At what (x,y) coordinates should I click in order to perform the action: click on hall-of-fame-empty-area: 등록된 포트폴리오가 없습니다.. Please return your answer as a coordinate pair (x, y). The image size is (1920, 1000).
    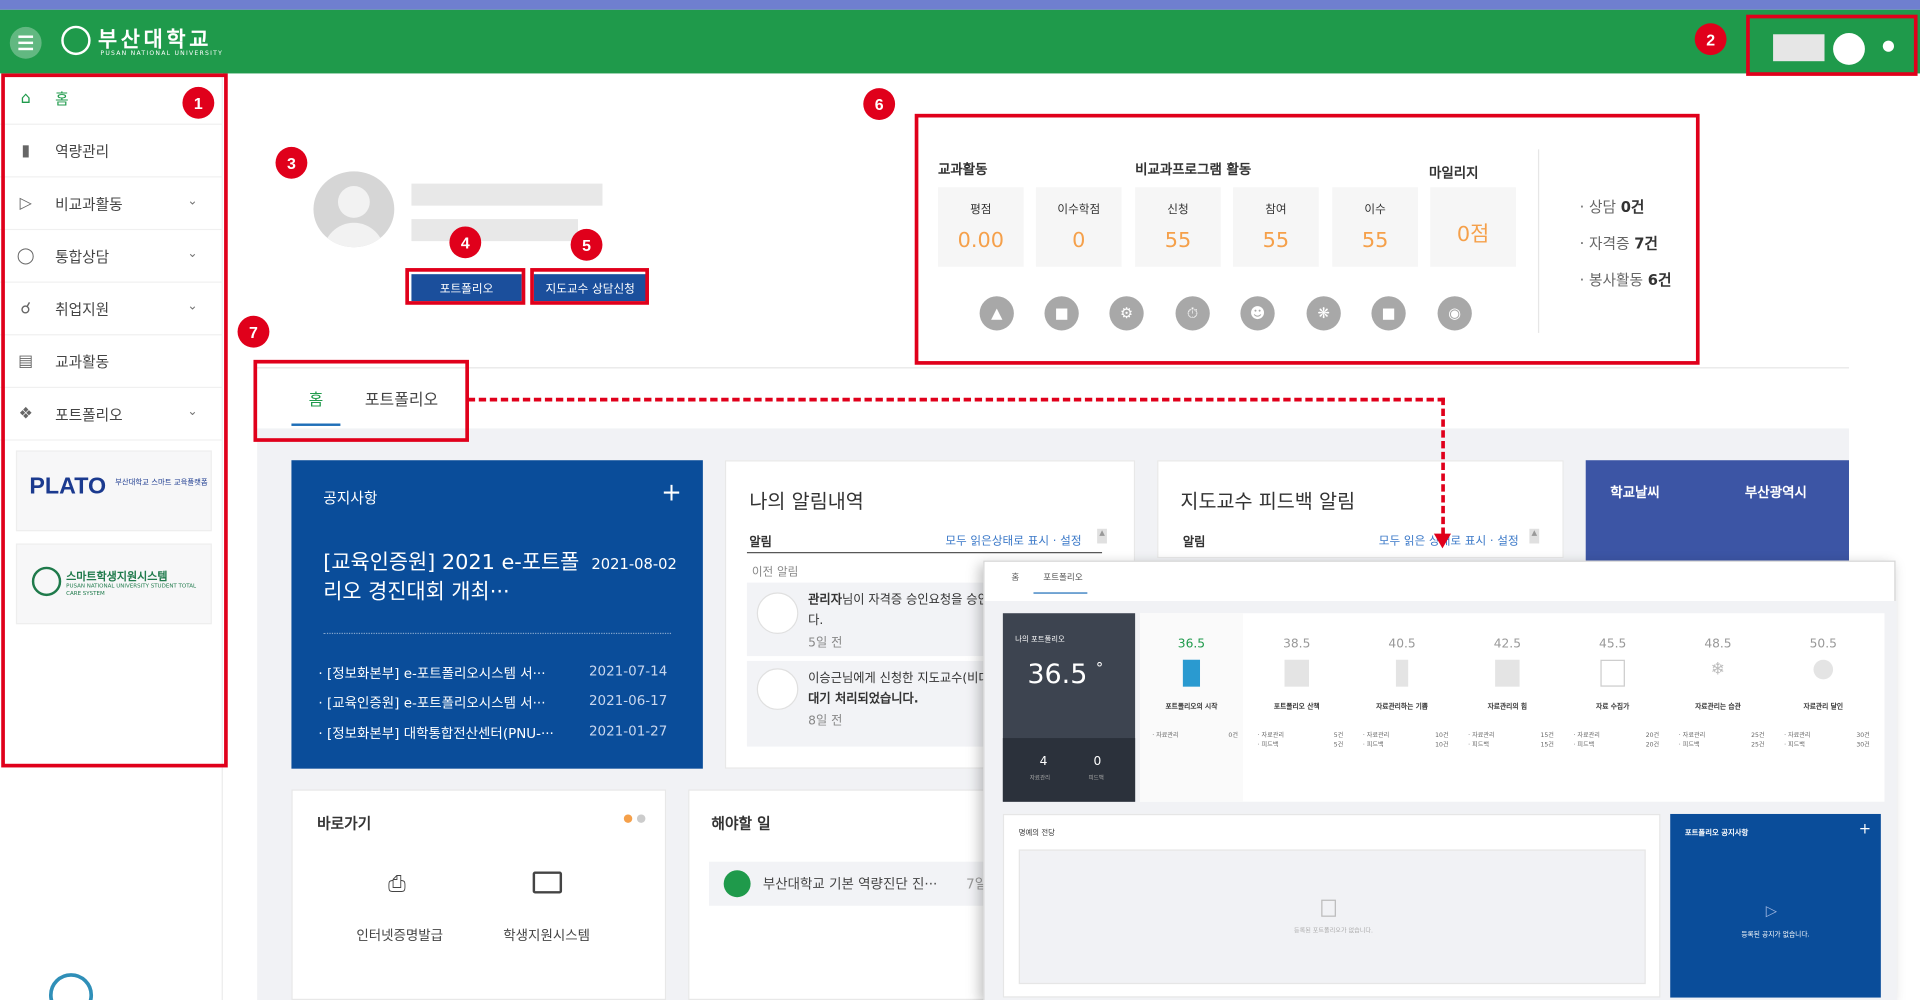
    Looking at the image, I should click on (1332, 917).